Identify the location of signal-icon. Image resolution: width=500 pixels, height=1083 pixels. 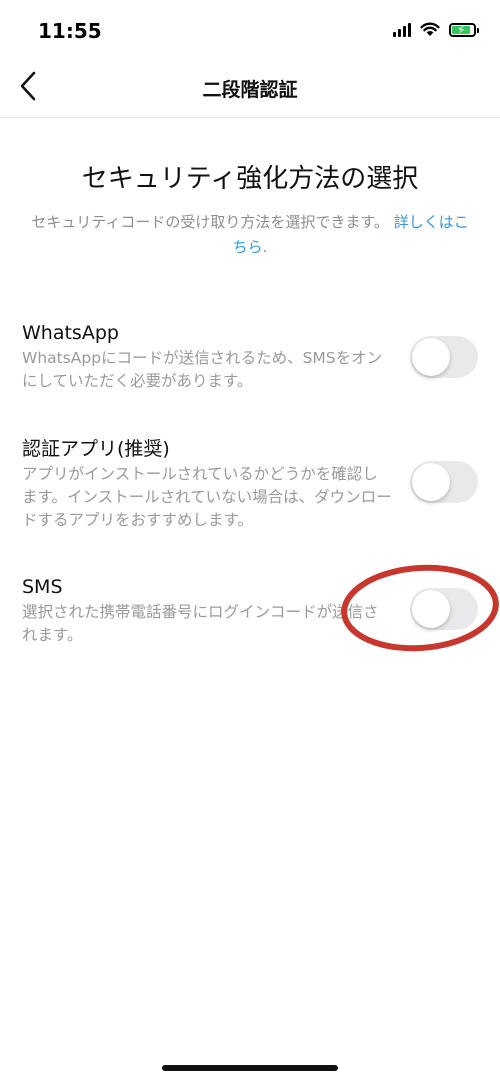
(402, 29).